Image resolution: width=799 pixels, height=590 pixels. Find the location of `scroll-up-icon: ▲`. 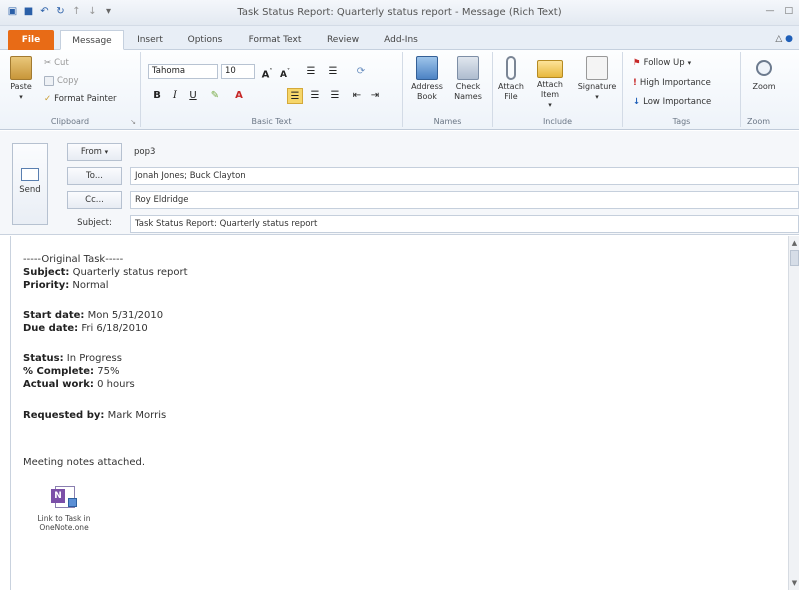

scroll-up-icon: ▲ is located at coordinates (794, 243).